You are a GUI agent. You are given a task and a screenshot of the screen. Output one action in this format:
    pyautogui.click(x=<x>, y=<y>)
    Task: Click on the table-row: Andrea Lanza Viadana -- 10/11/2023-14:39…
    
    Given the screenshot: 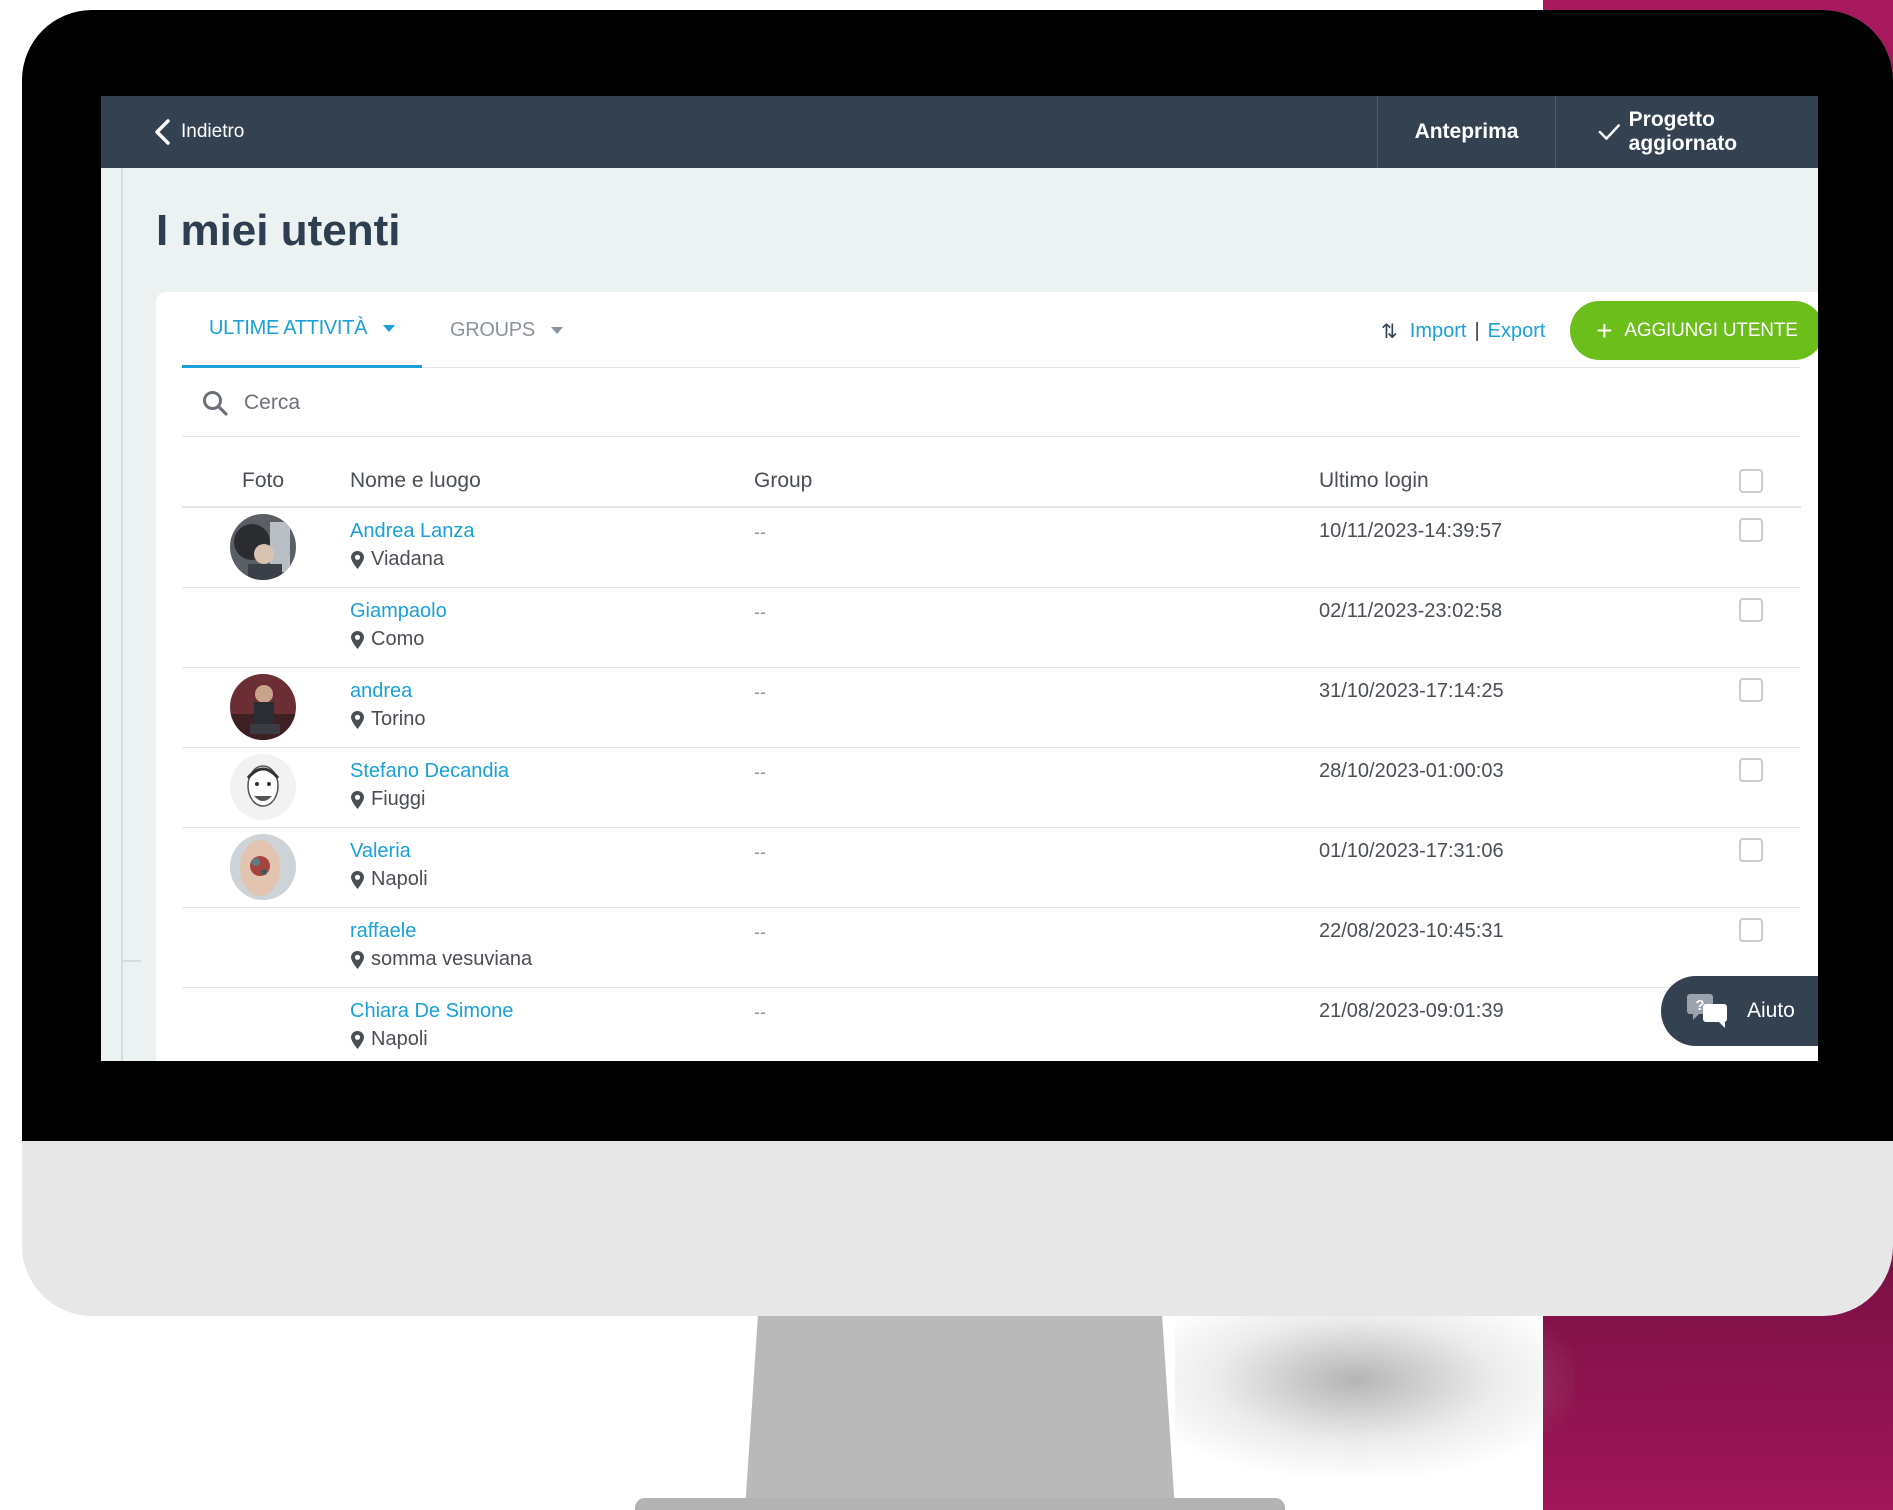 What is the action you would take?
    pyautogui.click(x=991, y=548)
    